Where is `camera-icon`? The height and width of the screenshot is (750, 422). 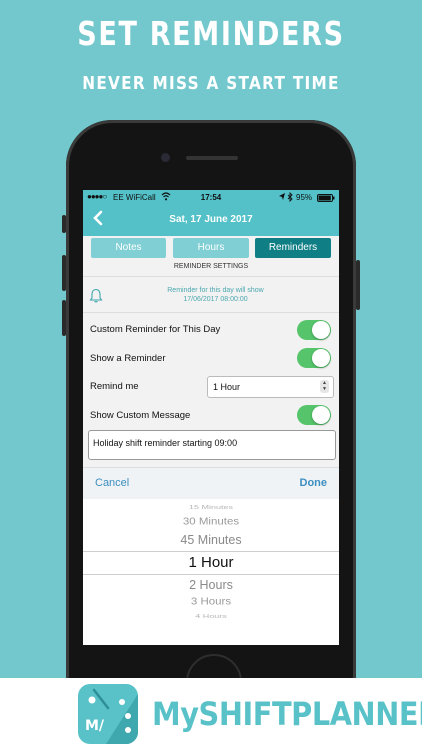
camera-icon is located at coordinates (165, 157).